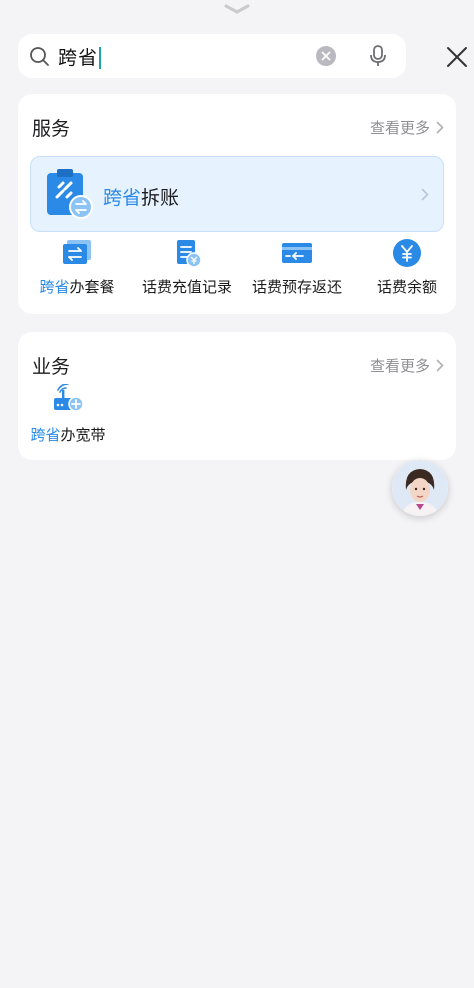 The width and height of the screenshot is (474, 988). I want to click on business-label: 跨省办宽带, so click(68, 435).